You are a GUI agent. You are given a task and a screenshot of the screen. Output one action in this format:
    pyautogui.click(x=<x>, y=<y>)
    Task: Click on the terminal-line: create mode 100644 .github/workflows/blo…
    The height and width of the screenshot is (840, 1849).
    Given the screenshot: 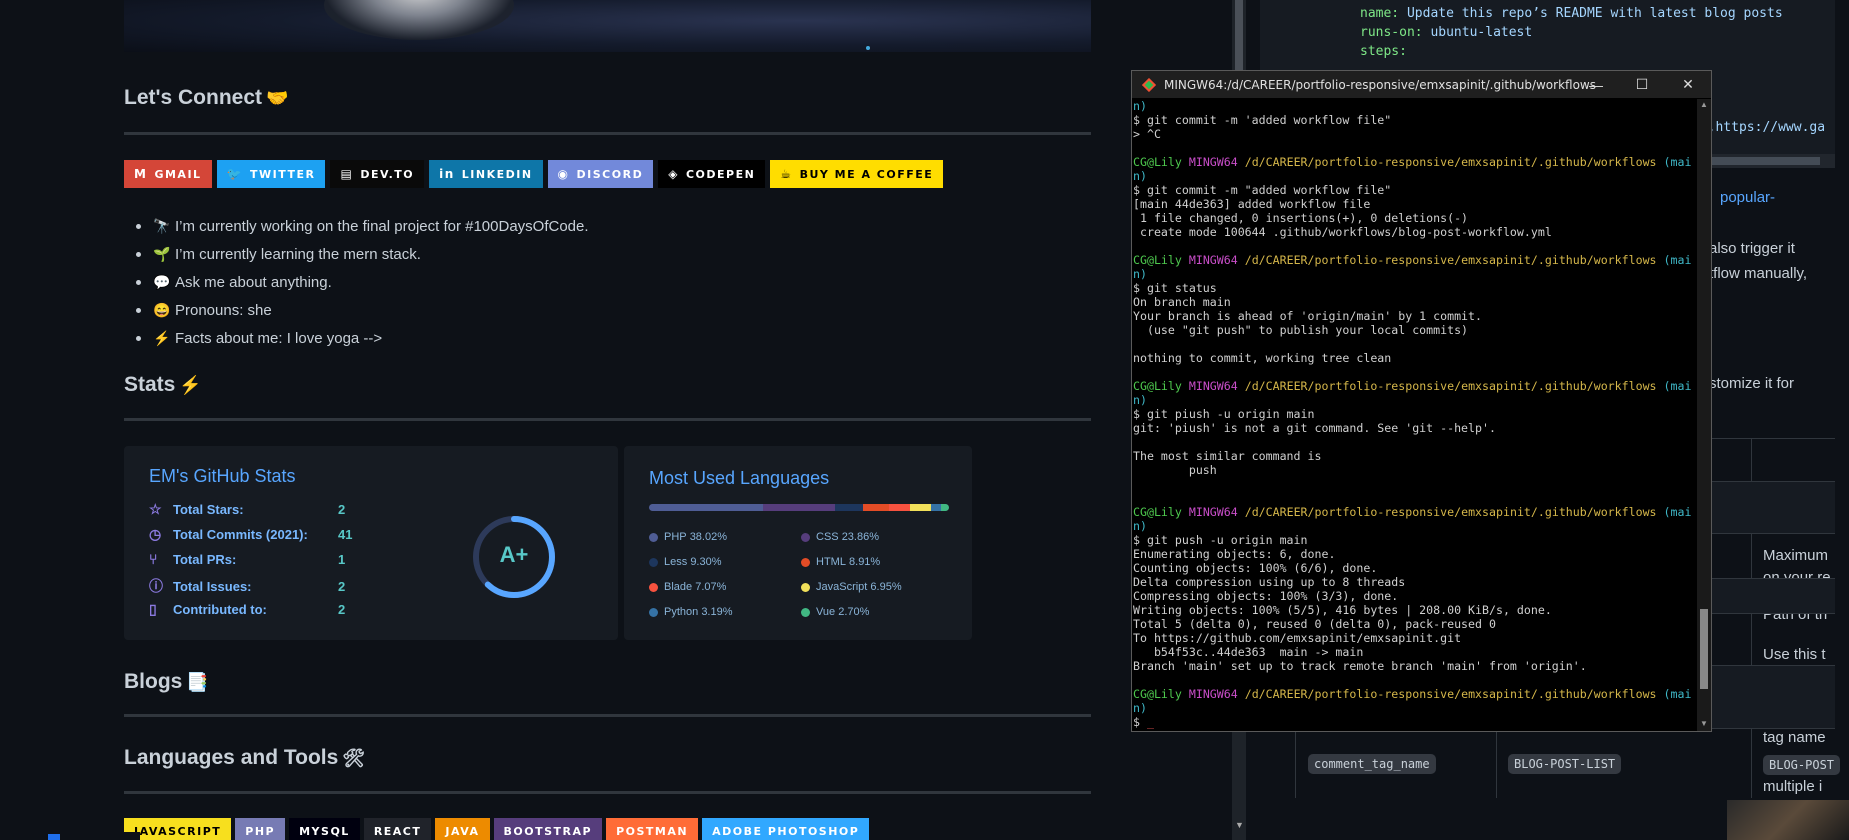 What is the action you would take?
    pyautogui.click(x=1414, y=232)
    